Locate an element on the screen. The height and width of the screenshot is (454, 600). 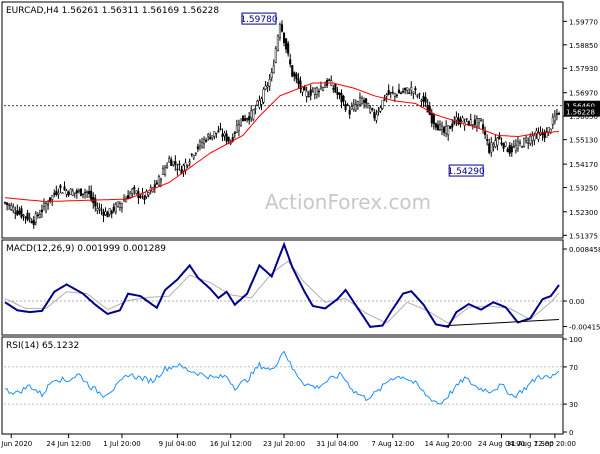
price-marker-label: 1.56228 is located at coordinates (580, 113).